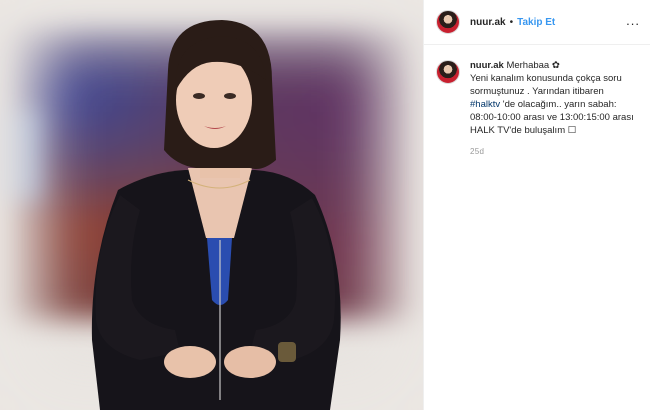 The width and height of the screenshot is (650, 410). What do you see at coordinates (487, 65) in the screenshot?
I see `caption-username: nuur.ak` at bounding box center [487, 65].